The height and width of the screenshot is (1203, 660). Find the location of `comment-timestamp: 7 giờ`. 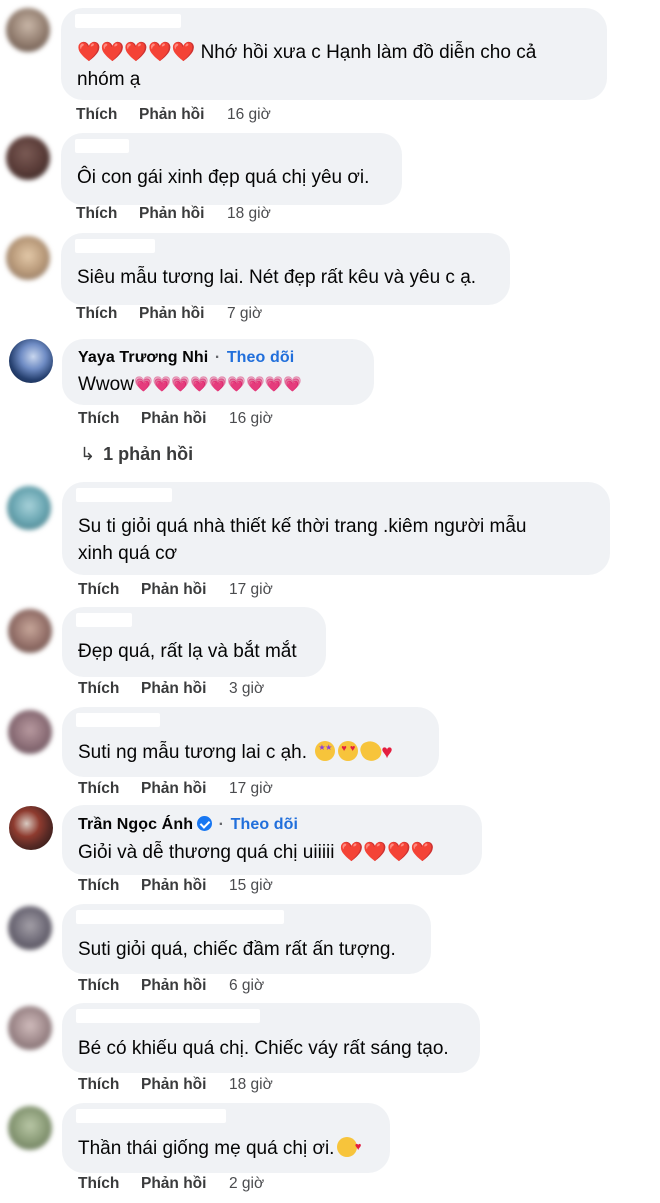

comment-timestamp: 7 giờ is located at coordinates (244, 314).